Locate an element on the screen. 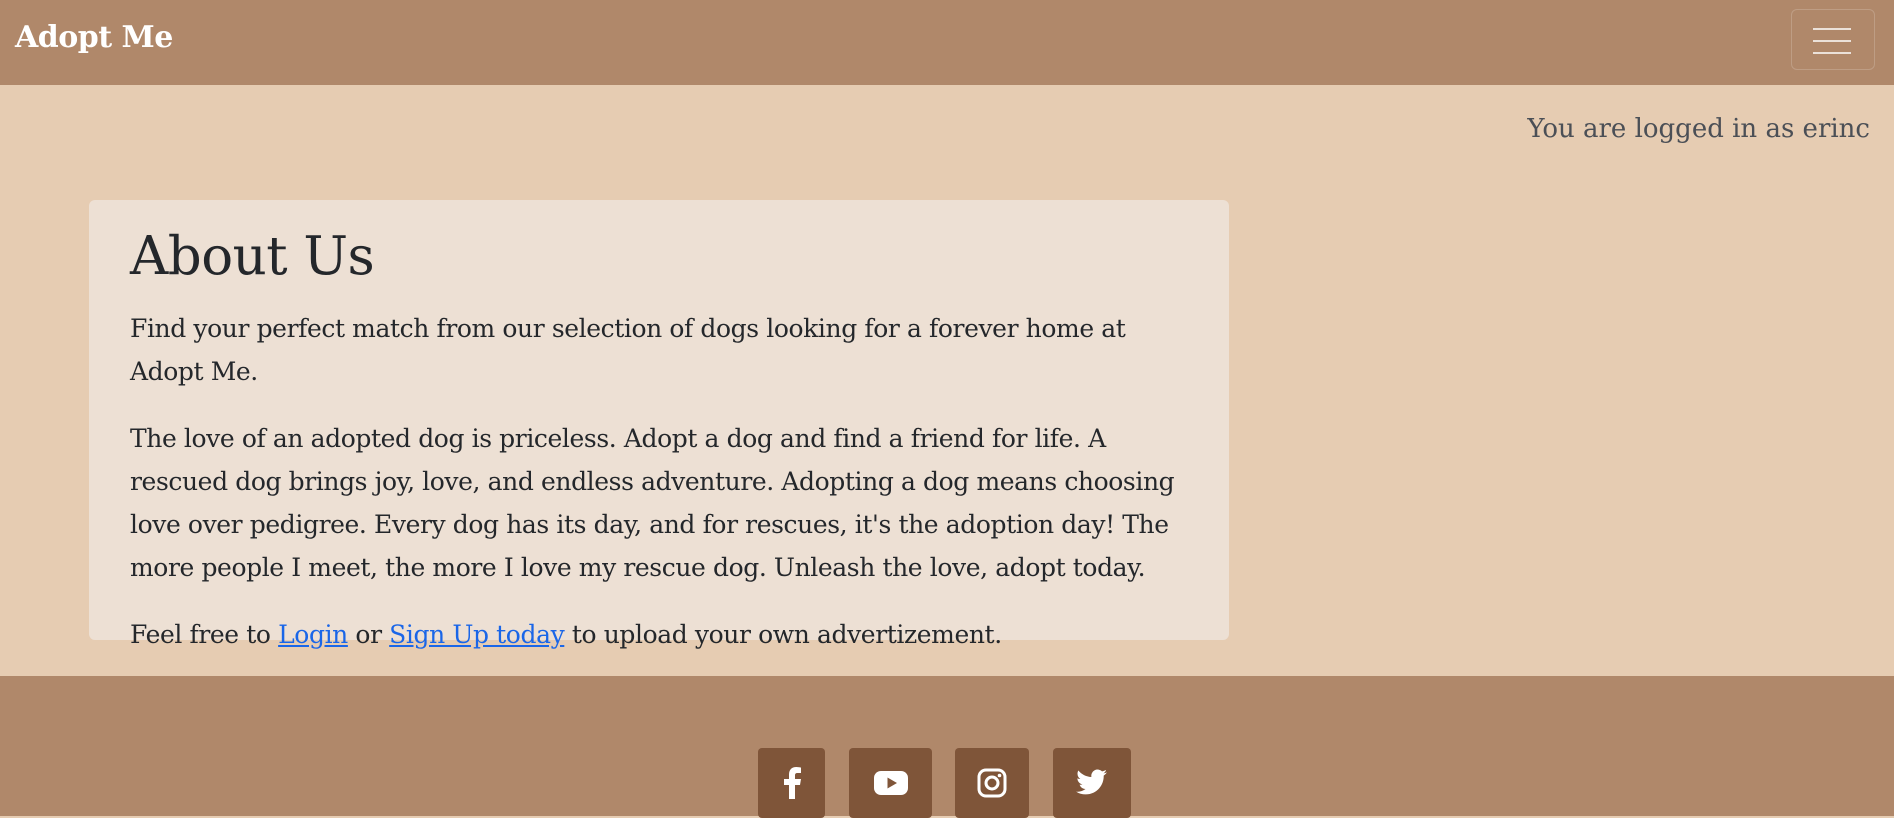  brand-logo: Adopt Me is located at coordinates (94, 37).